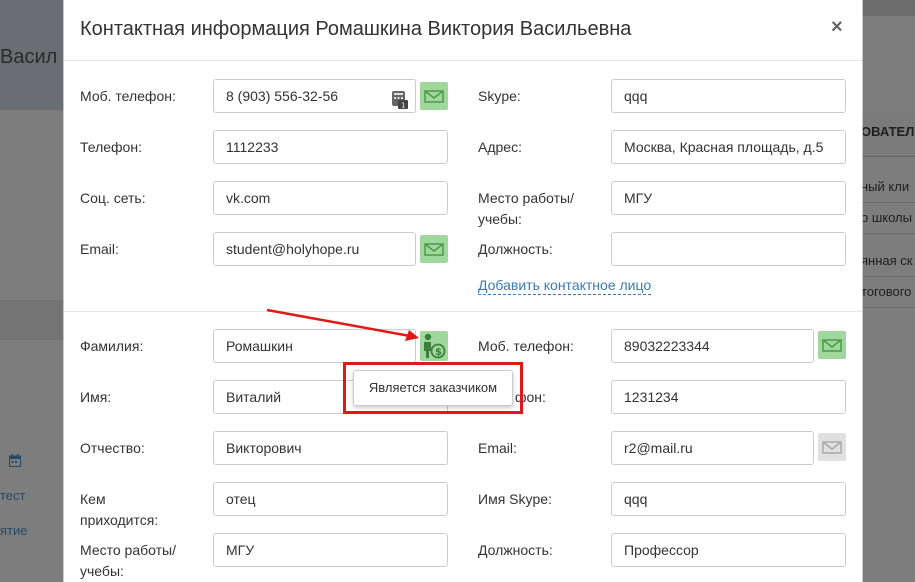 Image resolution: width=915 pixels, height=582 pixels. I want to click on background-link-1: тест, so click(13, 495).